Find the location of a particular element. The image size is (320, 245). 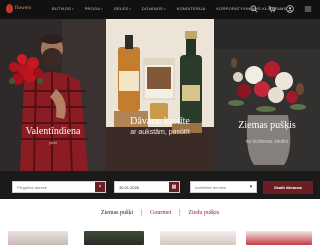

delivery-time-select: Izvēlēties termiņu ▾ is located at coordinates (223, 187).